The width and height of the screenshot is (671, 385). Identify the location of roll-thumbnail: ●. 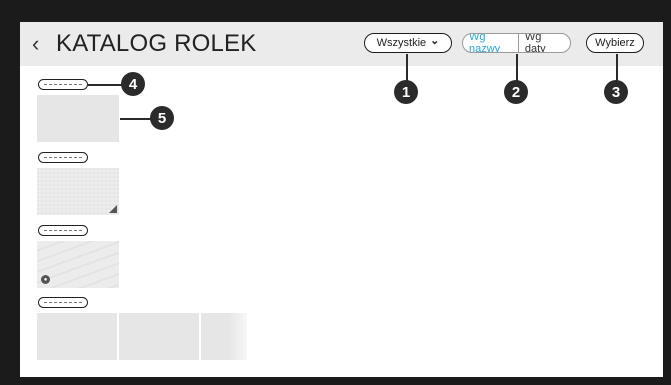
(78, 264).